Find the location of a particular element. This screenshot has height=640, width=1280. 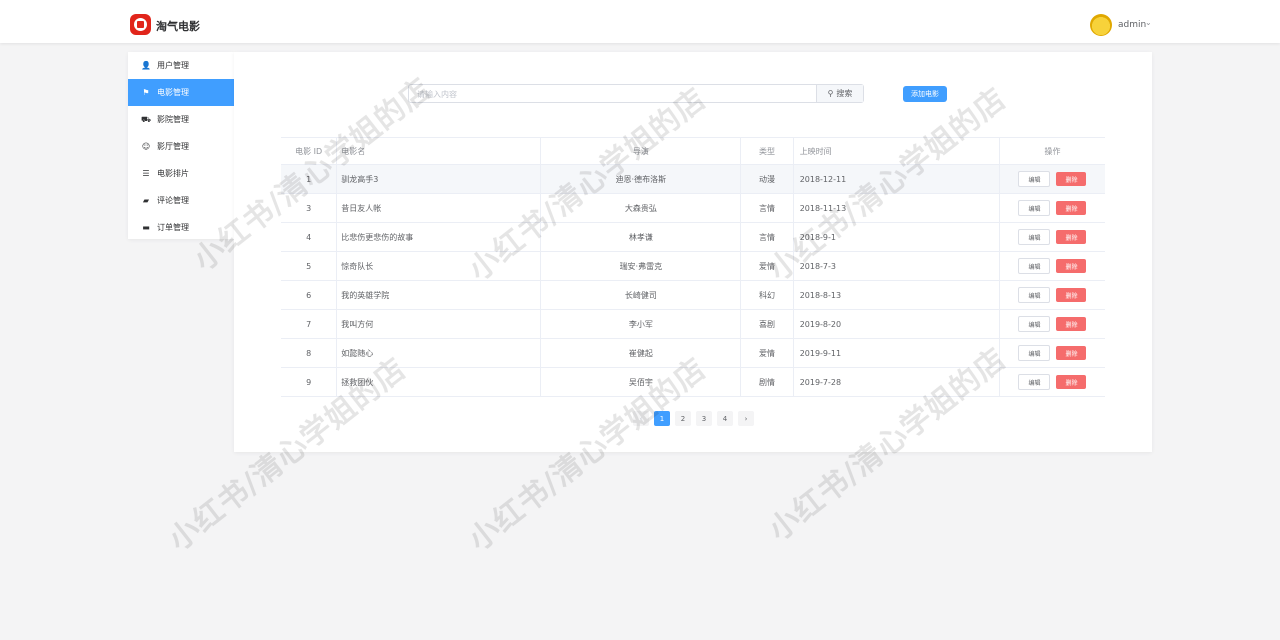

cell-id: 5 is located at coordinates (309, 266).